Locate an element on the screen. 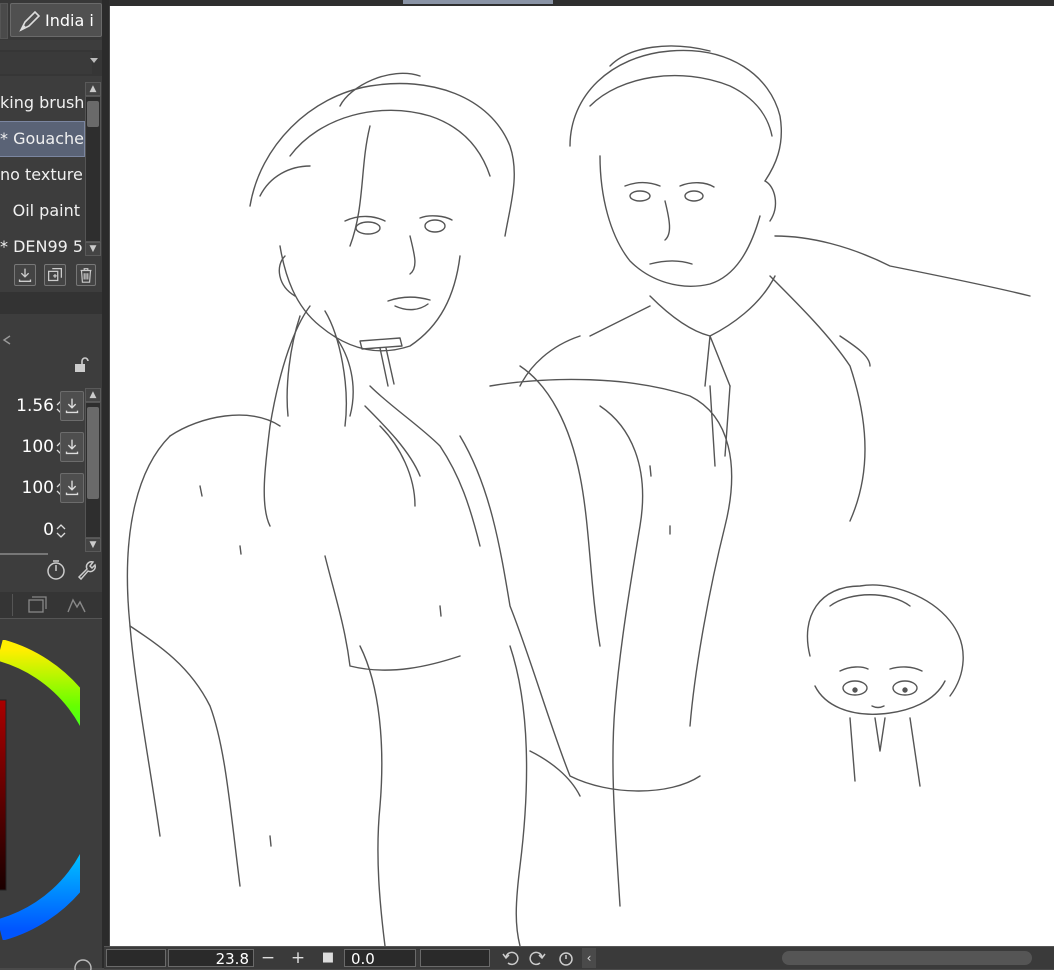 The height and width of the screenshot is (970, 1054). slider-track is located at coordinates (24, 554).